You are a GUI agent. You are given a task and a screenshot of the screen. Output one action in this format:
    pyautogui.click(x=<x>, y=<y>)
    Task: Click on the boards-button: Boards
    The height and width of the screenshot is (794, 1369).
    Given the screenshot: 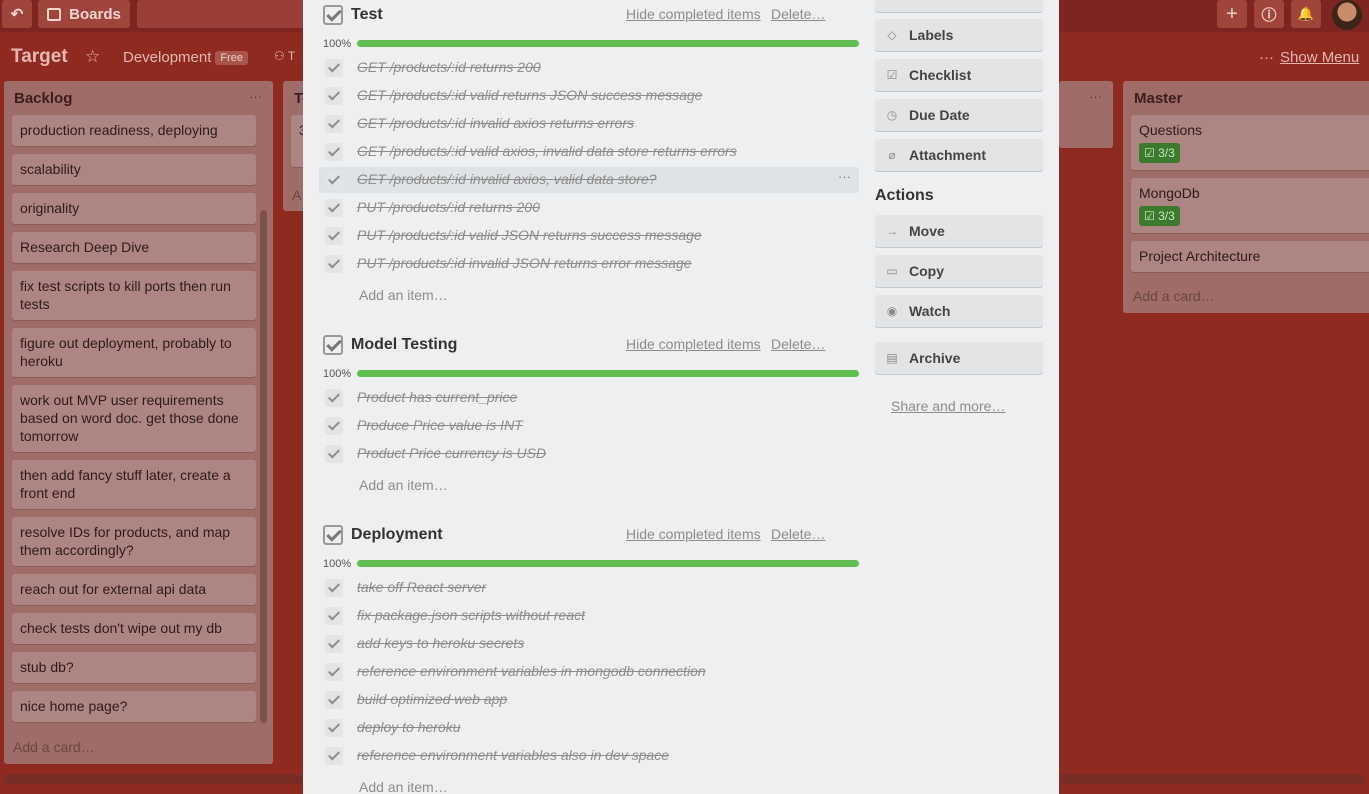 What is the action you would take?
    pyautogui.click(x=84, y=14)
    